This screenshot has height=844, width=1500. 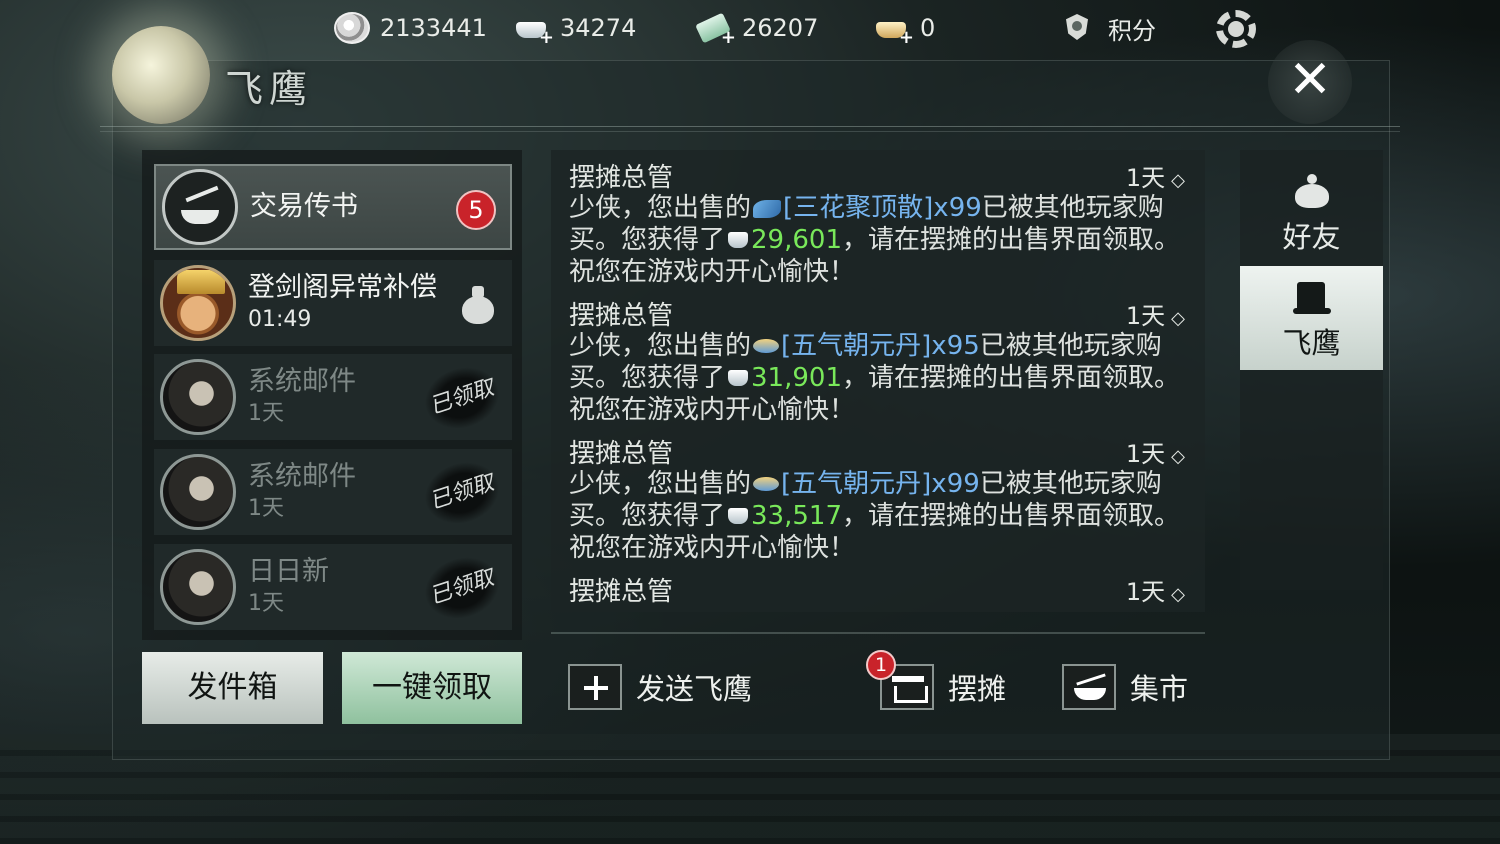 I want to click on points-button: 积分, so click(x=1109, y=28).